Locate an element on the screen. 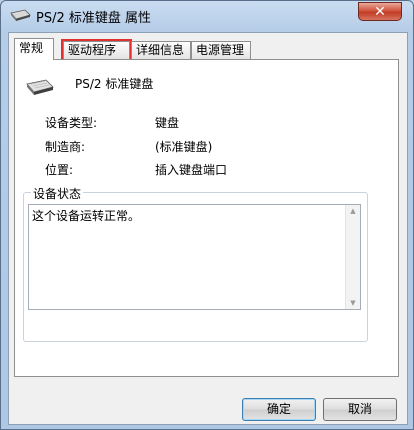 The width and height of the screenshot is (414, 430). status-scrollbar: ▲ ▼ is located at coordinates (352, 257).